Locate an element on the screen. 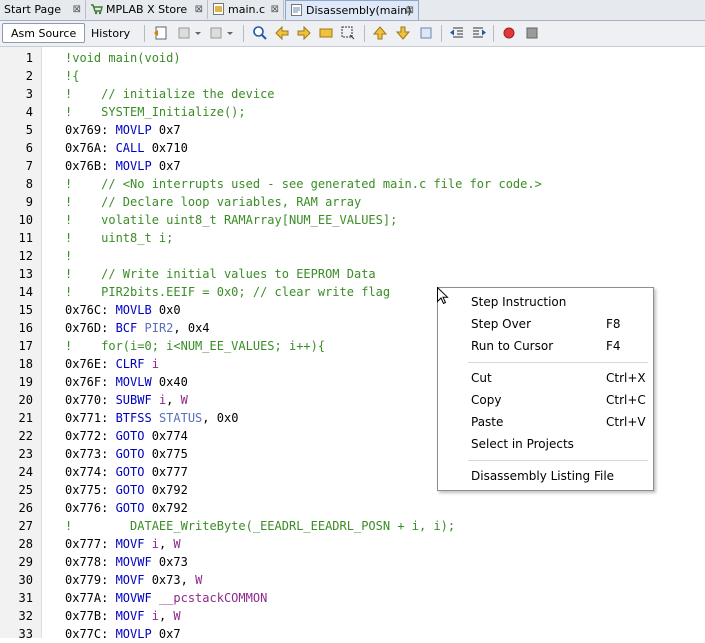 The image size is (705, 643). code-line: 0x76A: CALL 0x710 is located at coordinates (126, 148).